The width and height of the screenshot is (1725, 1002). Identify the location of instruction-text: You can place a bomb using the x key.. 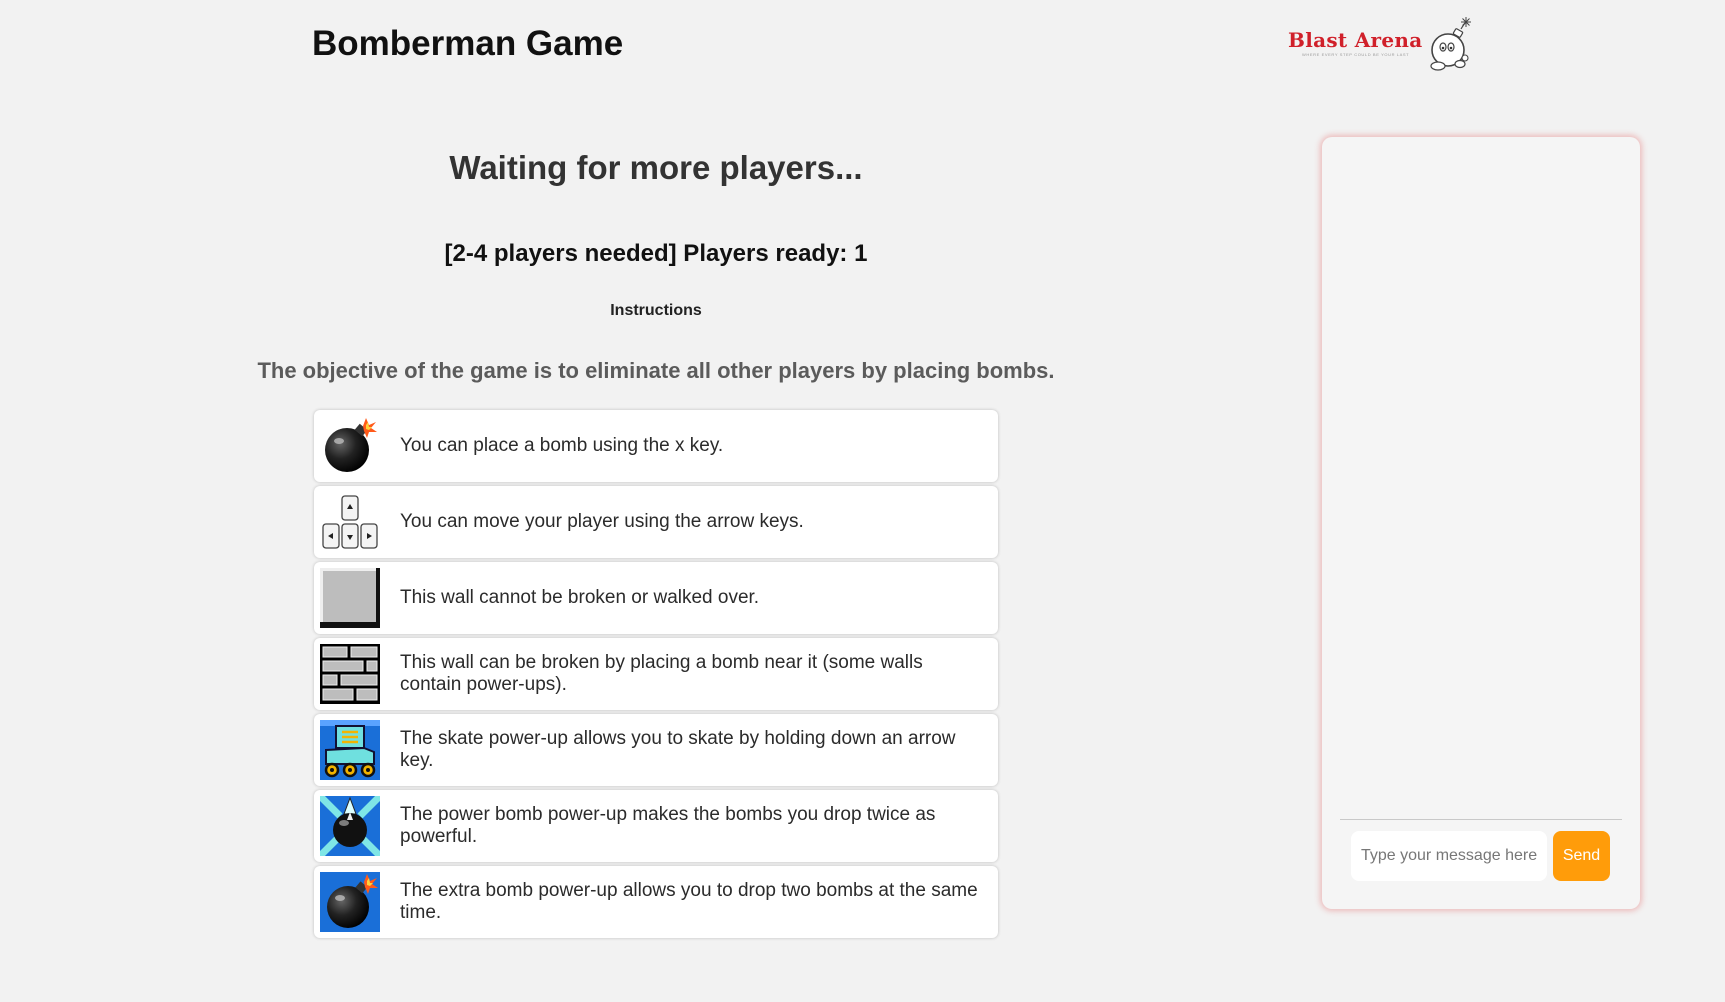
(562, 445).